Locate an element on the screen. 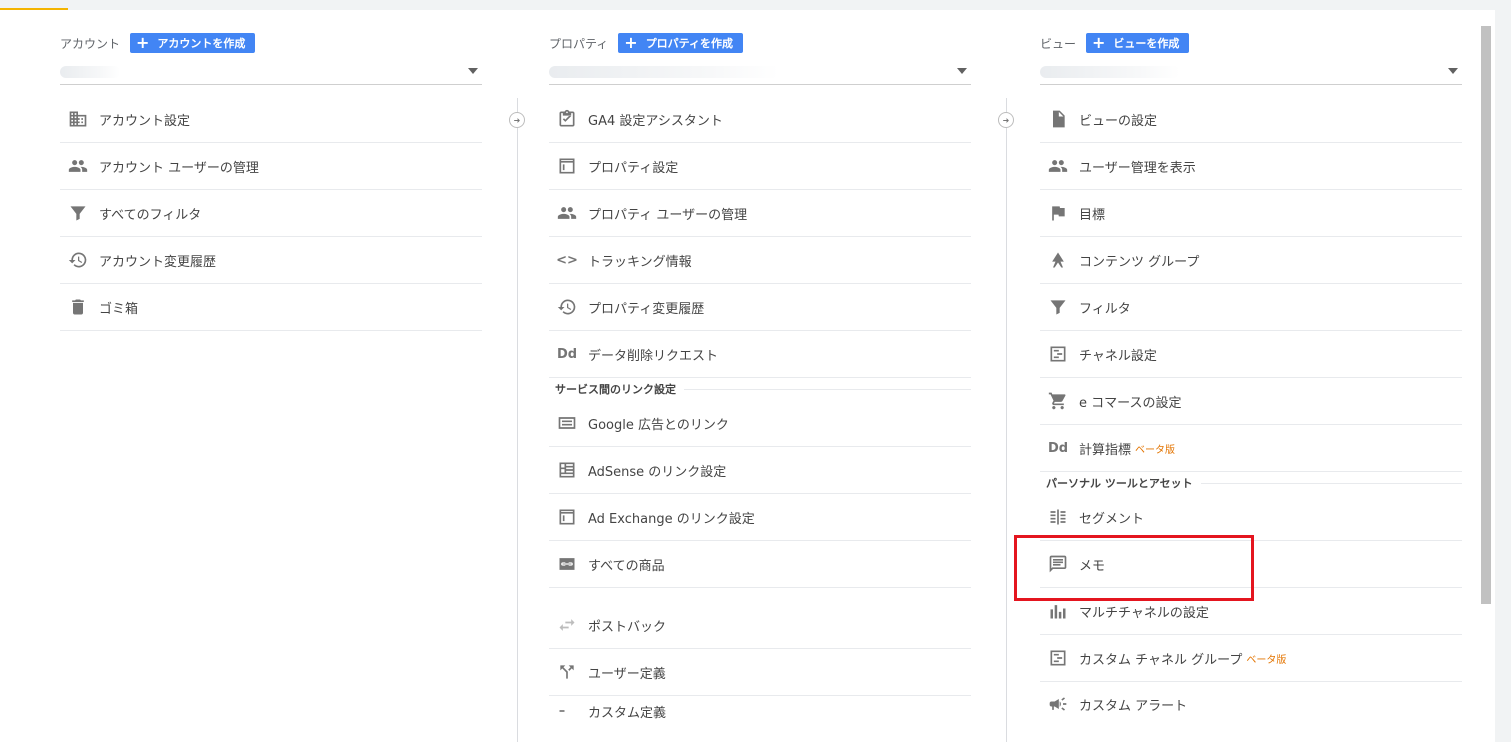 This screenshot has height=742, width=1511. view-selector-value is located at coordinates (1110, 72).